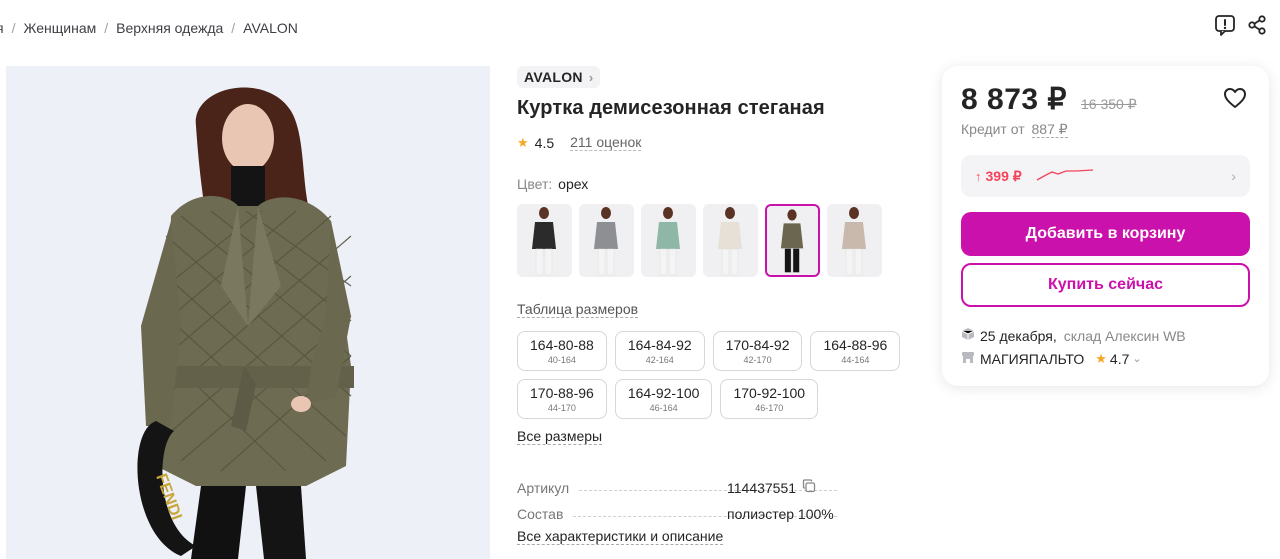 Image resolution: width=1280 pixels, height=559 pixels. I want to click on size-sub: 46-164, so click(663, 407).